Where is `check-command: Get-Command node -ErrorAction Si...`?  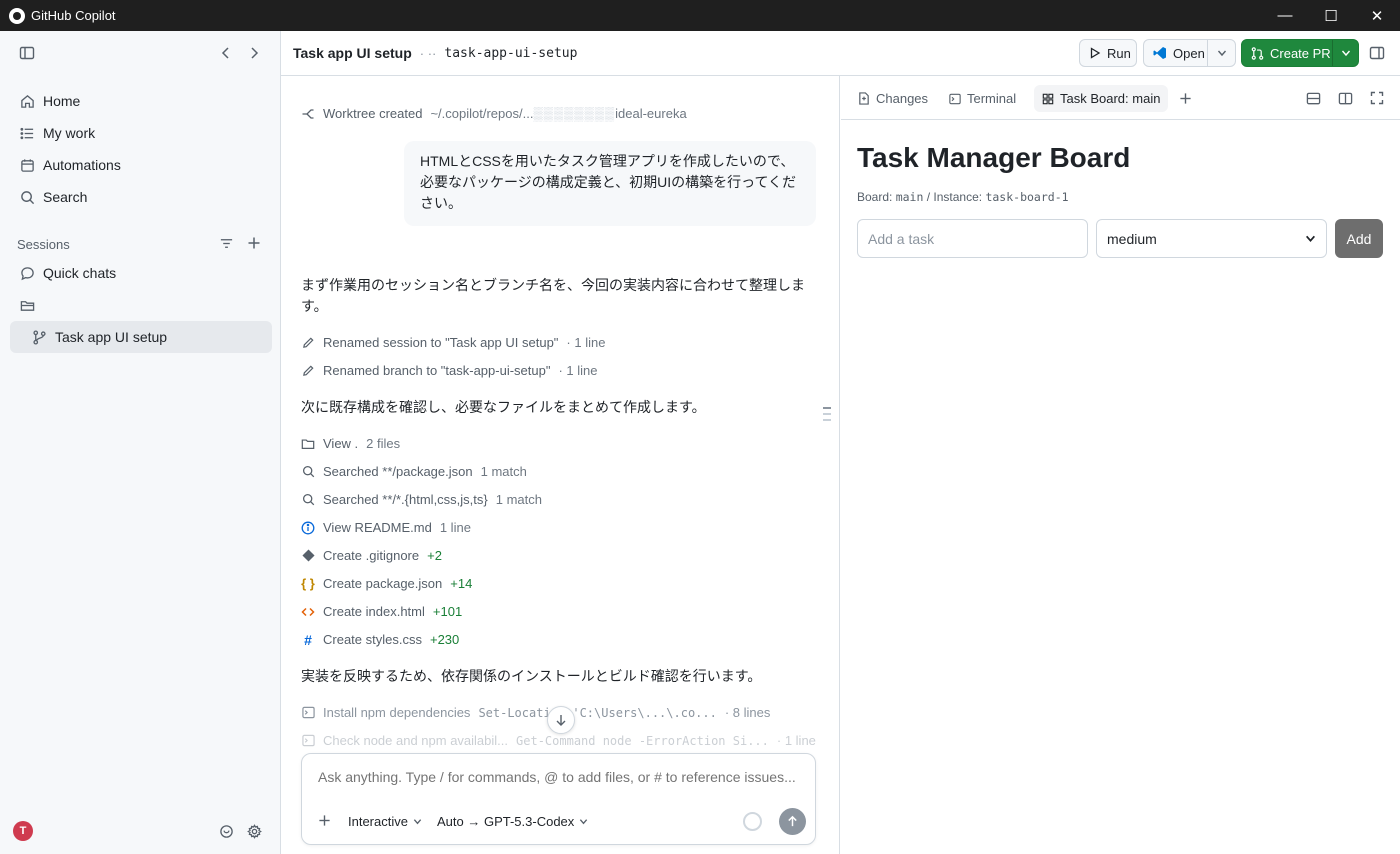 check-command: Get-Command node -ErrorAction Si... is located at coordinates (642, 740).